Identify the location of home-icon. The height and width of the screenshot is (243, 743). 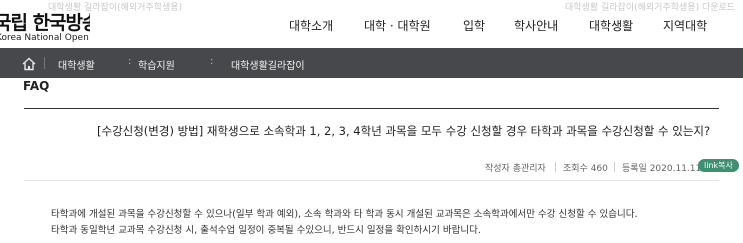
(29, 63).